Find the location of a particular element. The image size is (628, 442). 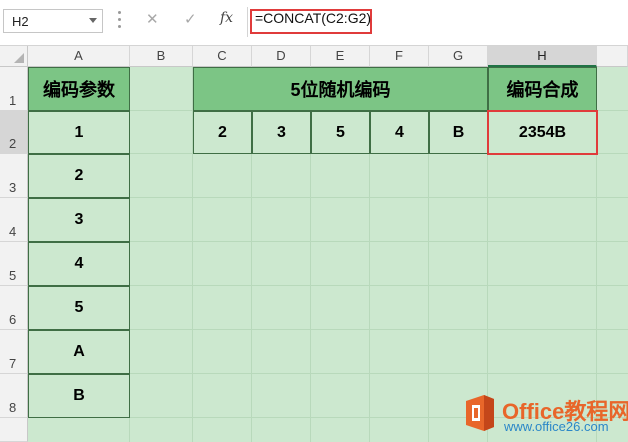

cell-a4: 3 is located at coordinates (79, 220).